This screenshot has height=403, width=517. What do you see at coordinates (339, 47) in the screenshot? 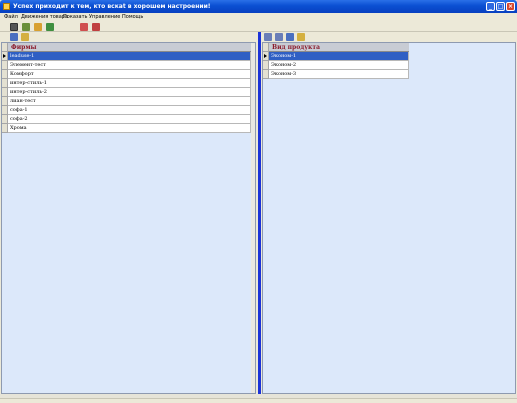
I see `product-type-column-header: Вид продукта` at bounding box center [339, 47].